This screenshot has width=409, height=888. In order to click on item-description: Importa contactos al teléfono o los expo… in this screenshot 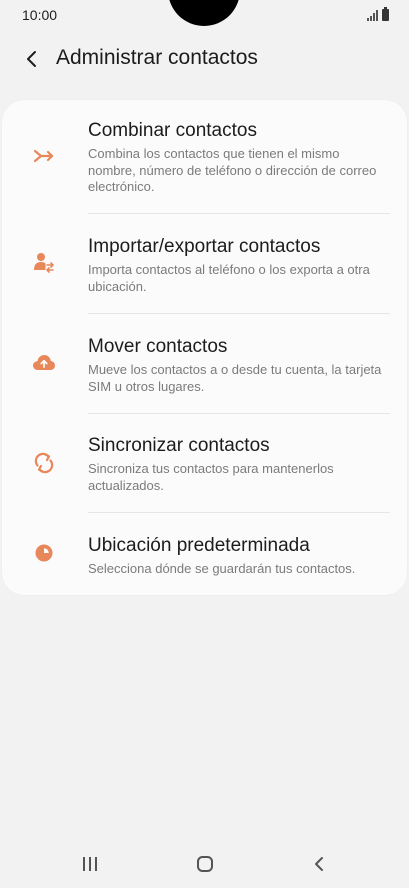, I will do `click(229, 278)`.